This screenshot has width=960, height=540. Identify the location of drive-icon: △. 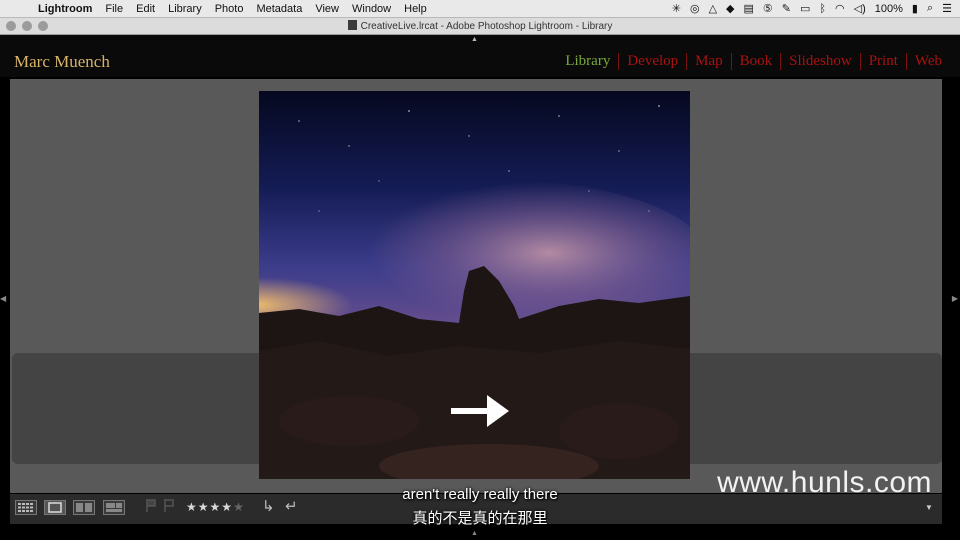
(713, 8).